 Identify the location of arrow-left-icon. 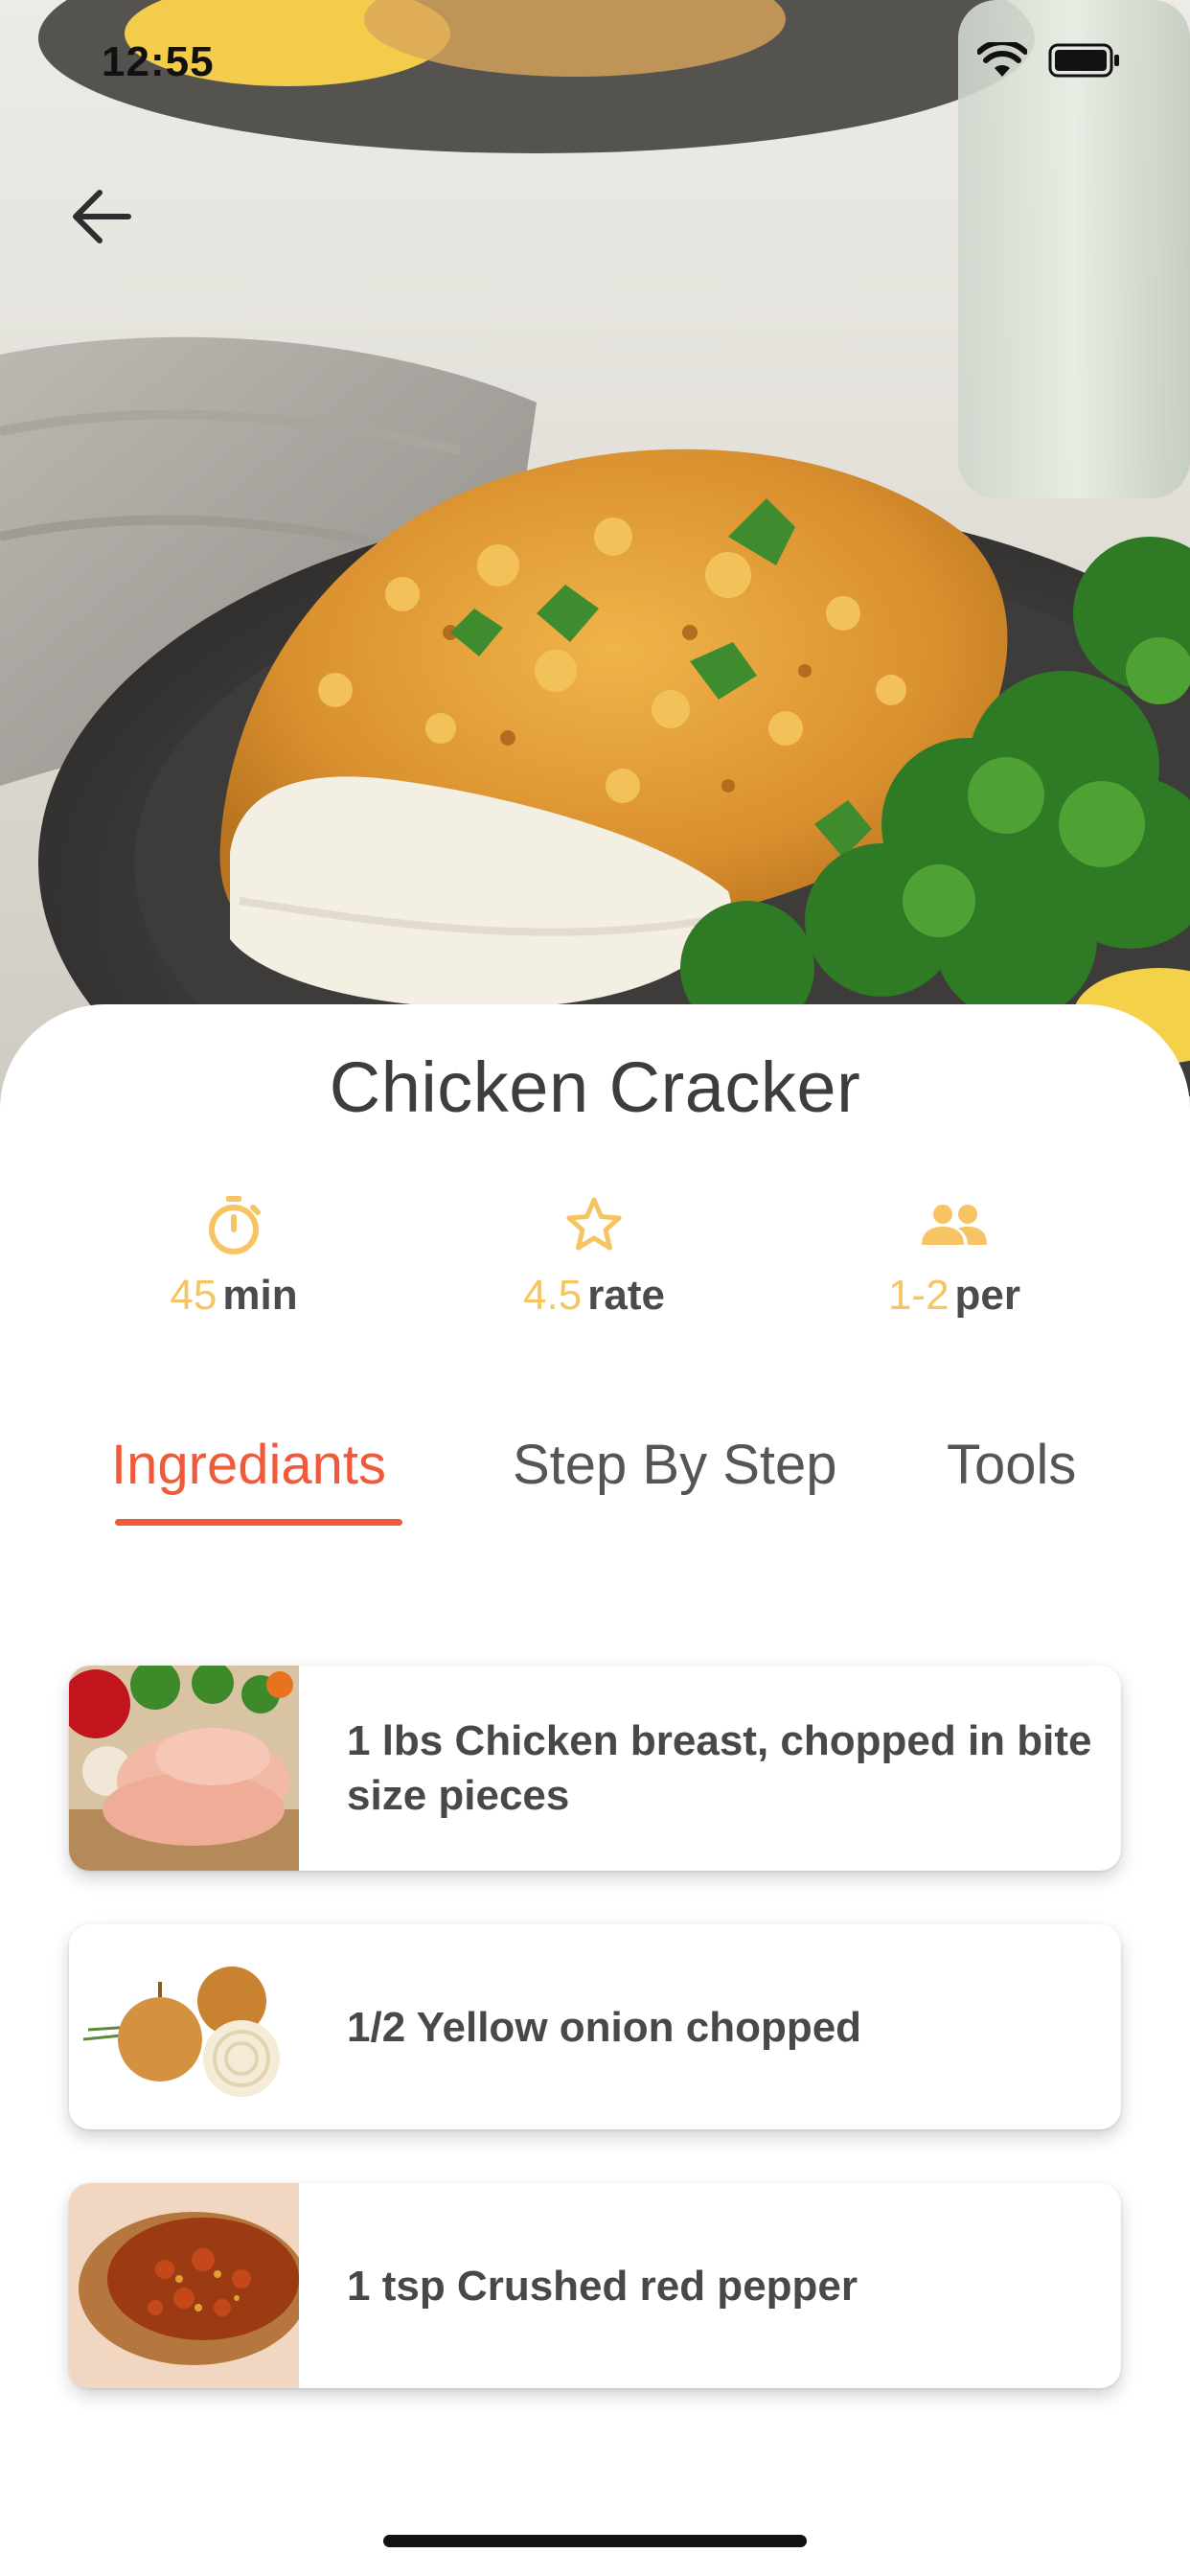
(102, 216).